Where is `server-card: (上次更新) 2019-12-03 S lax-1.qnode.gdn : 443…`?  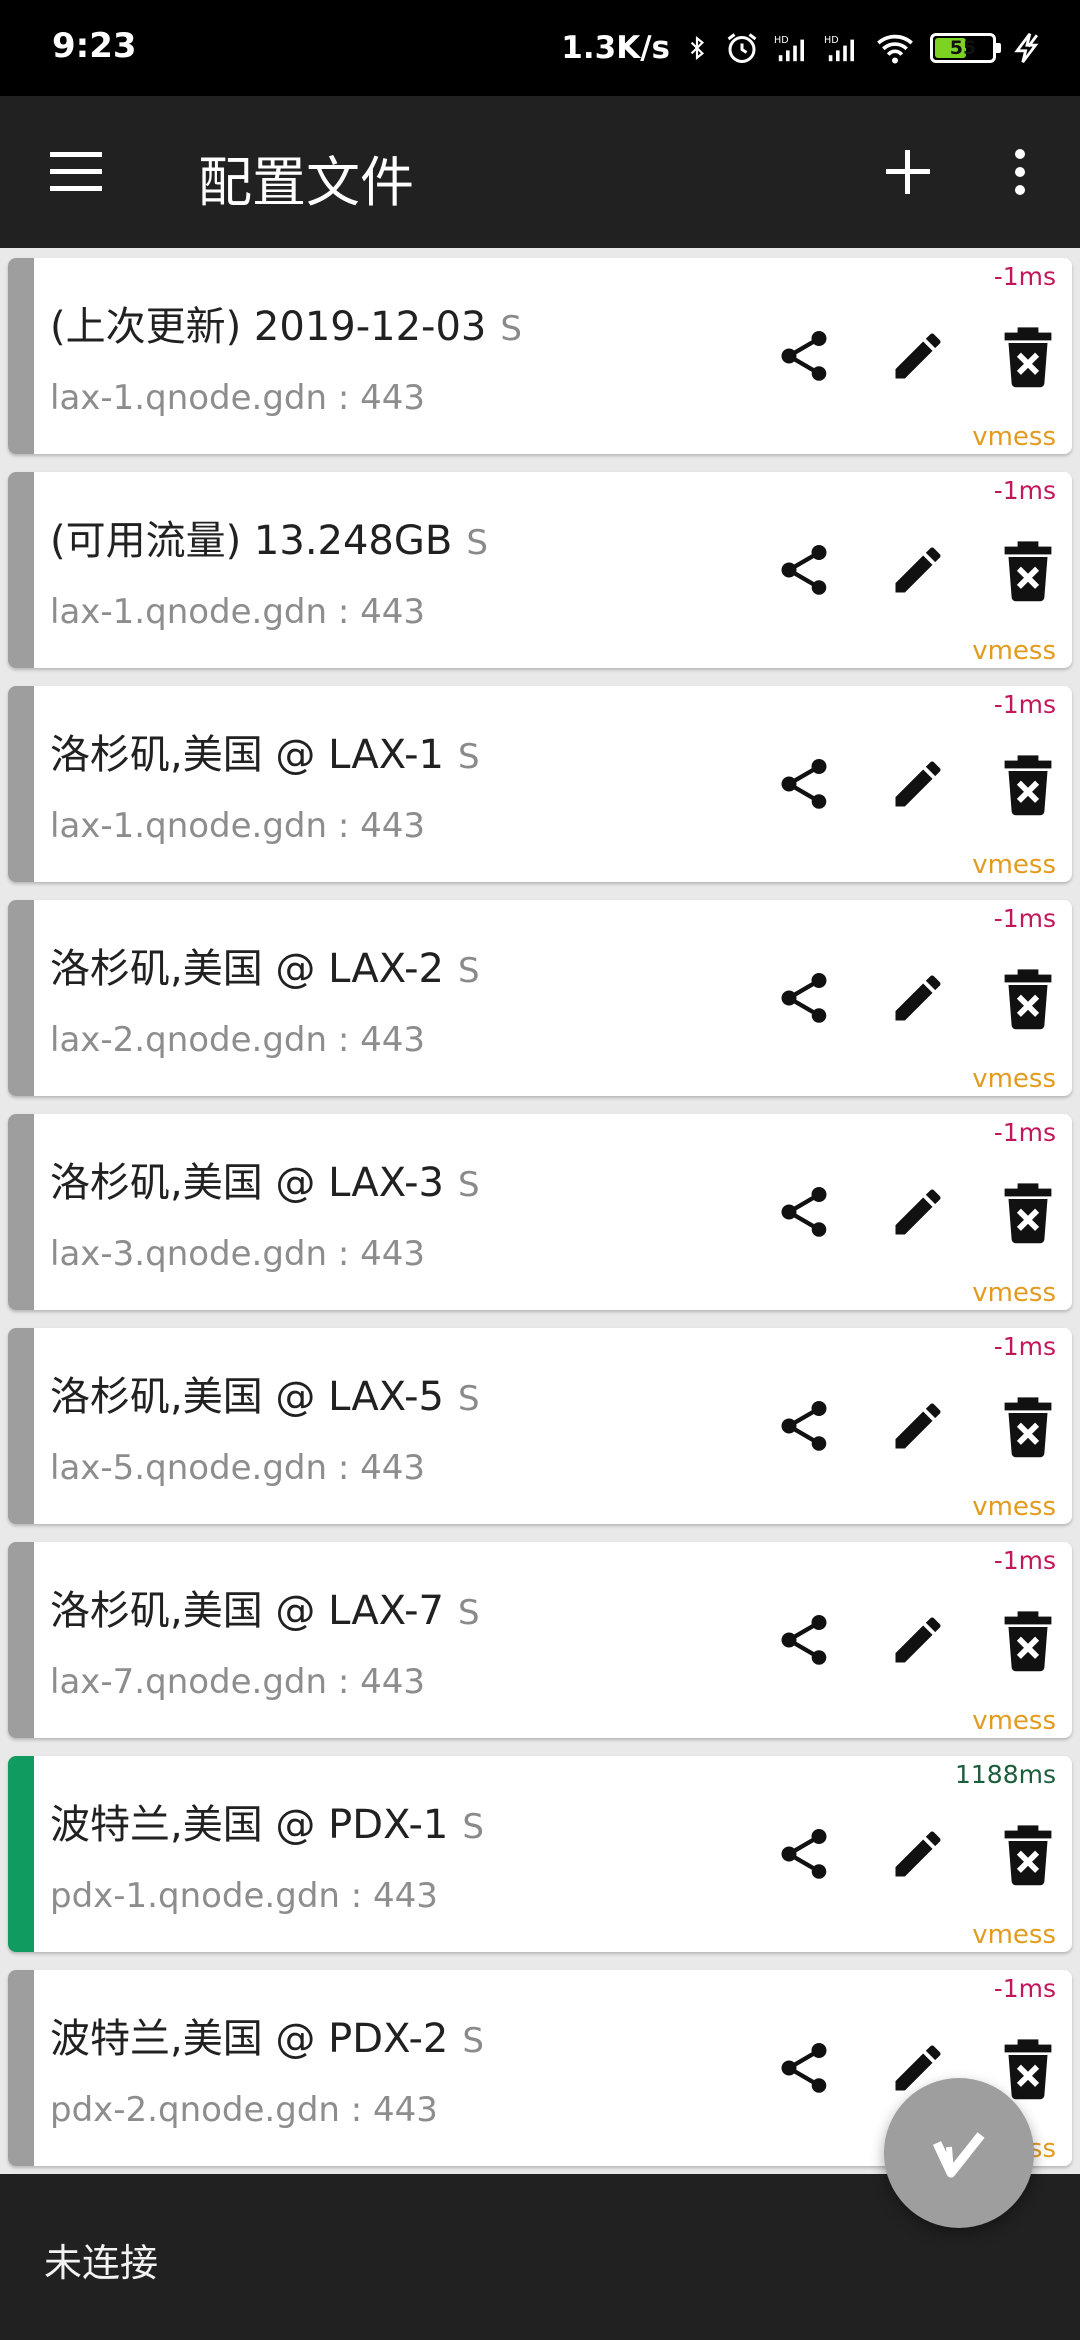
server-card: (上次更新) 2019-12-03 S lax-1.qnode.gdn : 443… is located at coordinates (540, 356).